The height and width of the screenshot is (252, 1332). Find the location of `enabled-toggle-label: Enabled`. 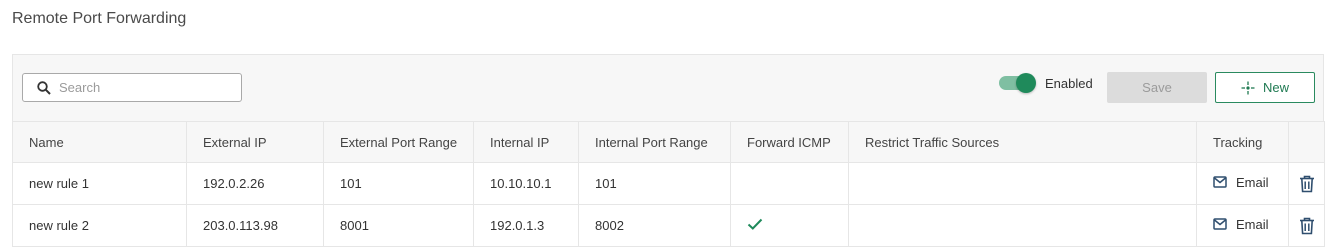

enabled-toggle-label: Enabled is located at coordinates (1069, 83).